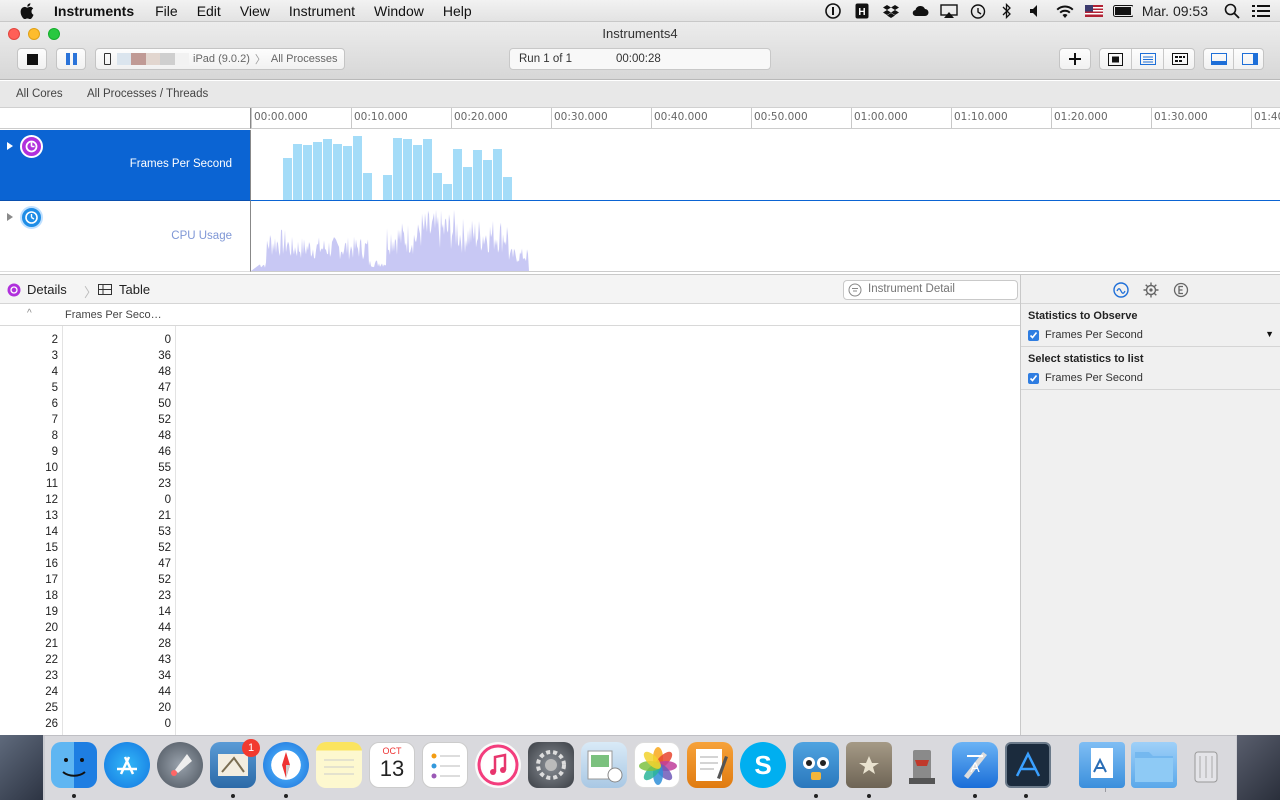 Image resolution: width=1280 pixels, height=800 pixels. Describe the element at coordinates (1219, 59) in the screenshot. I see `toggle-detail-panel-button` at that location.